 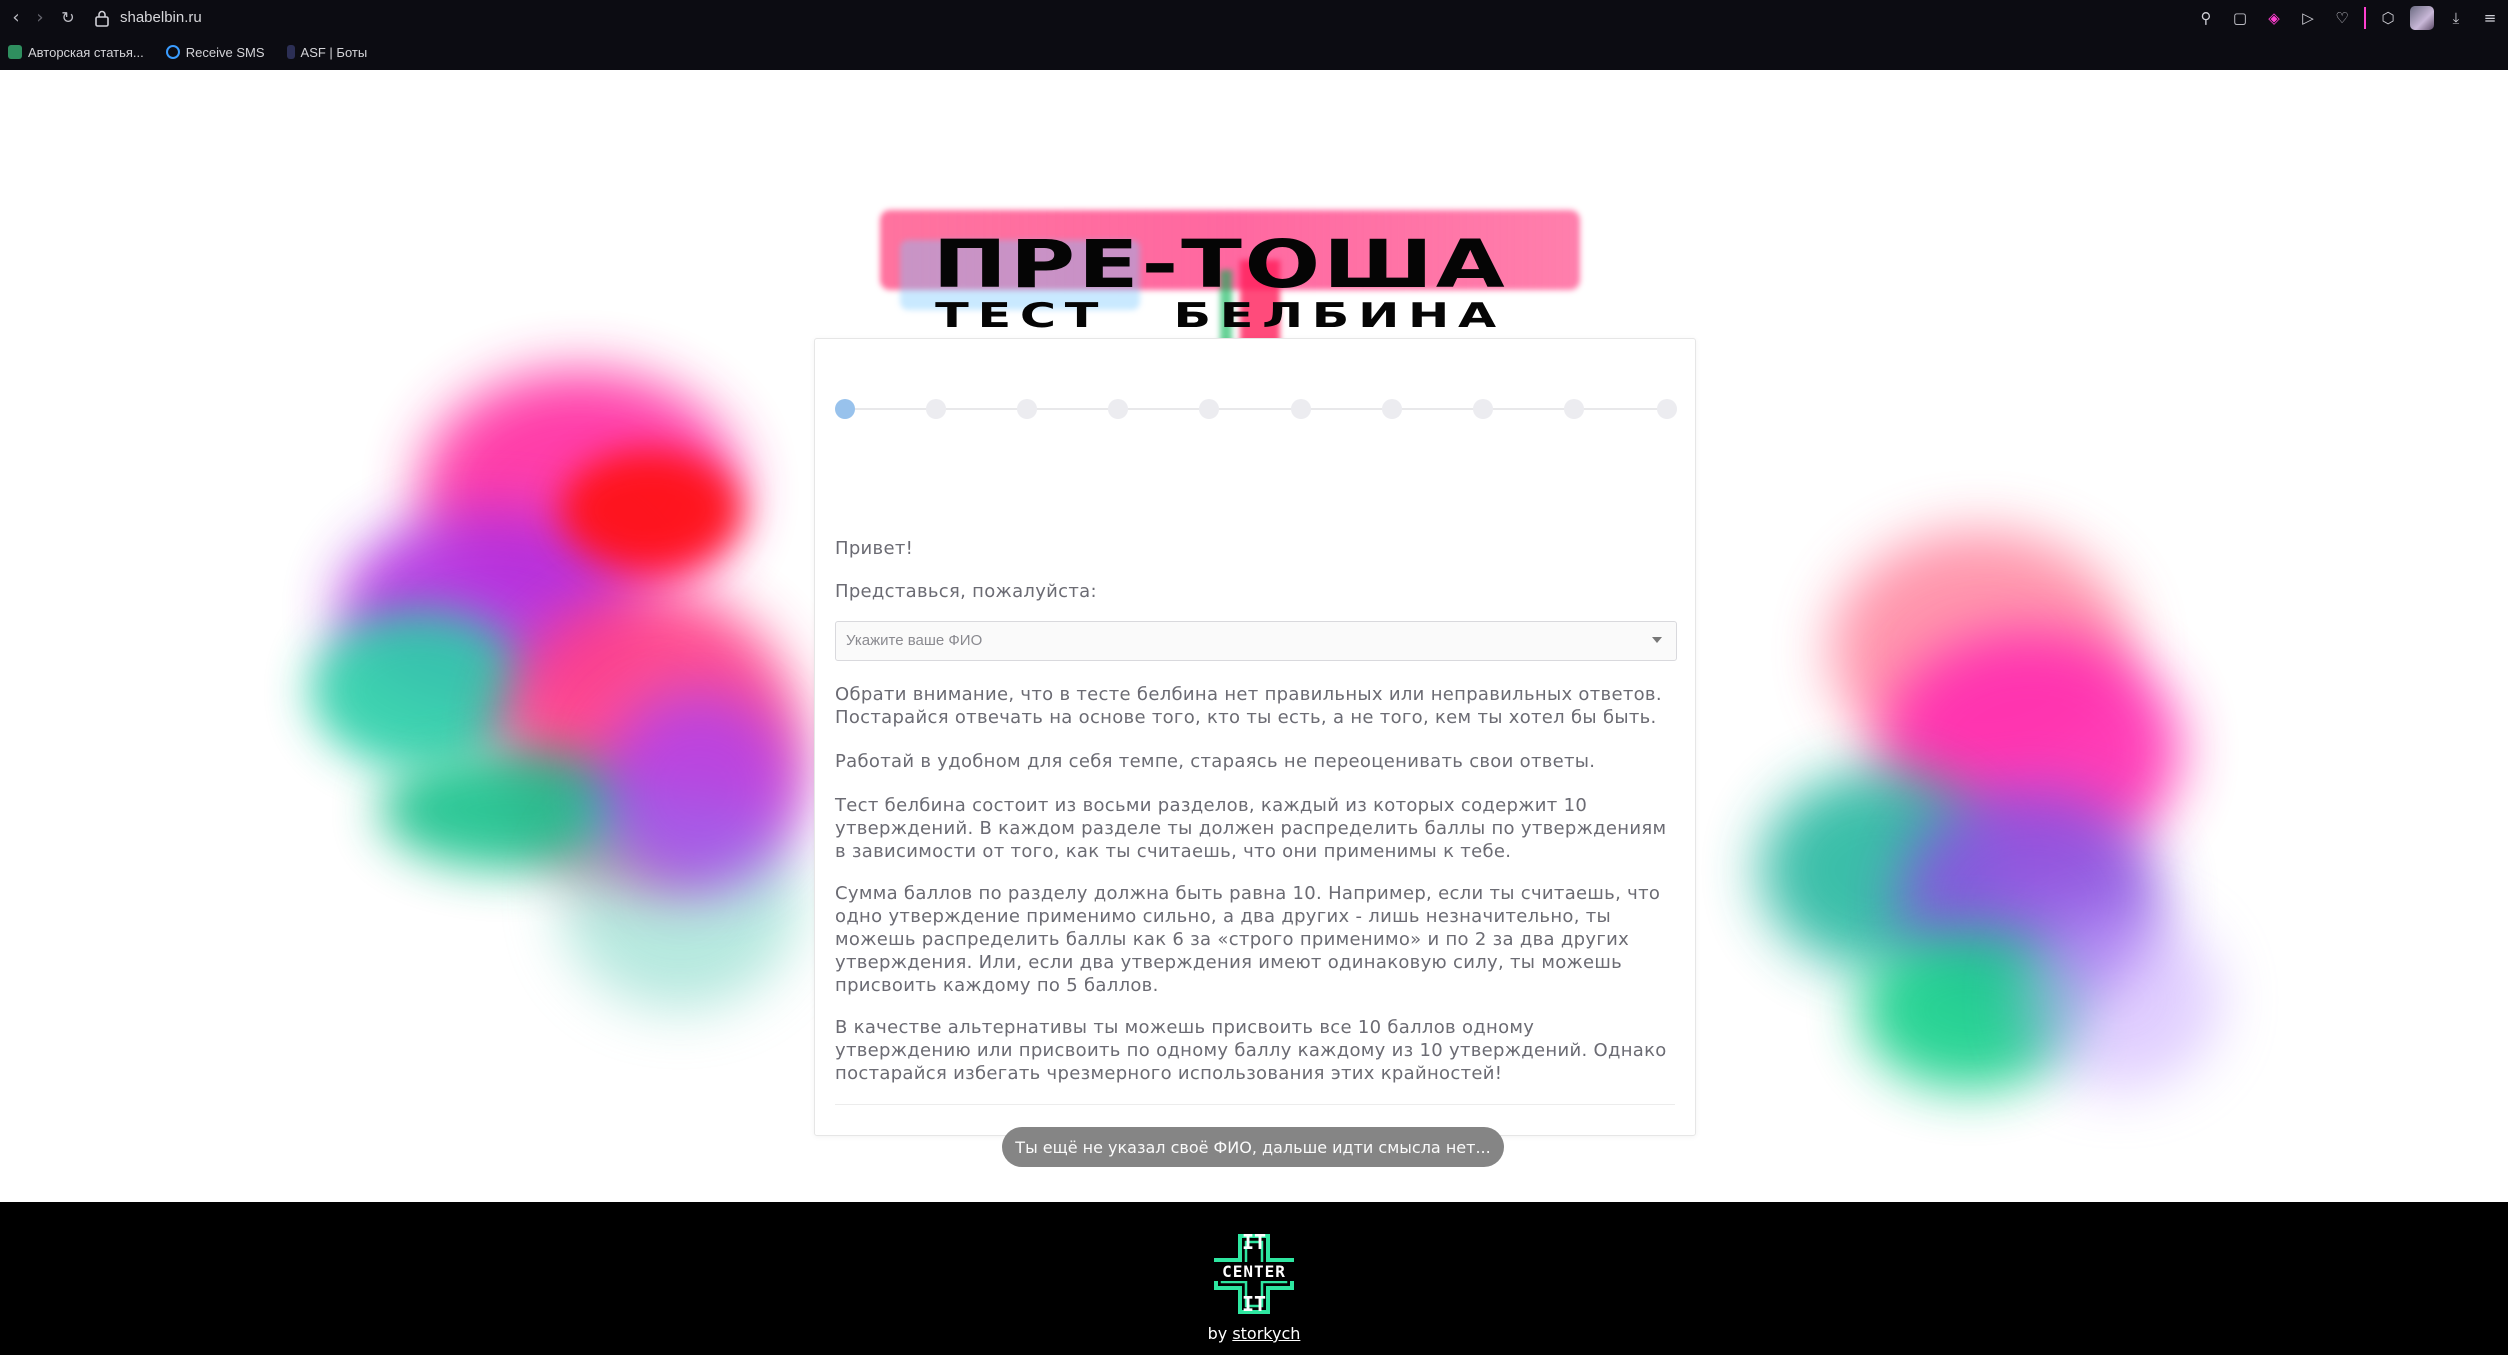 What do you see at coordinates (966, 591) in the screenshot?
I see `name-prompt: Представься, пожалуйста:` at bounding box center [966, 591].